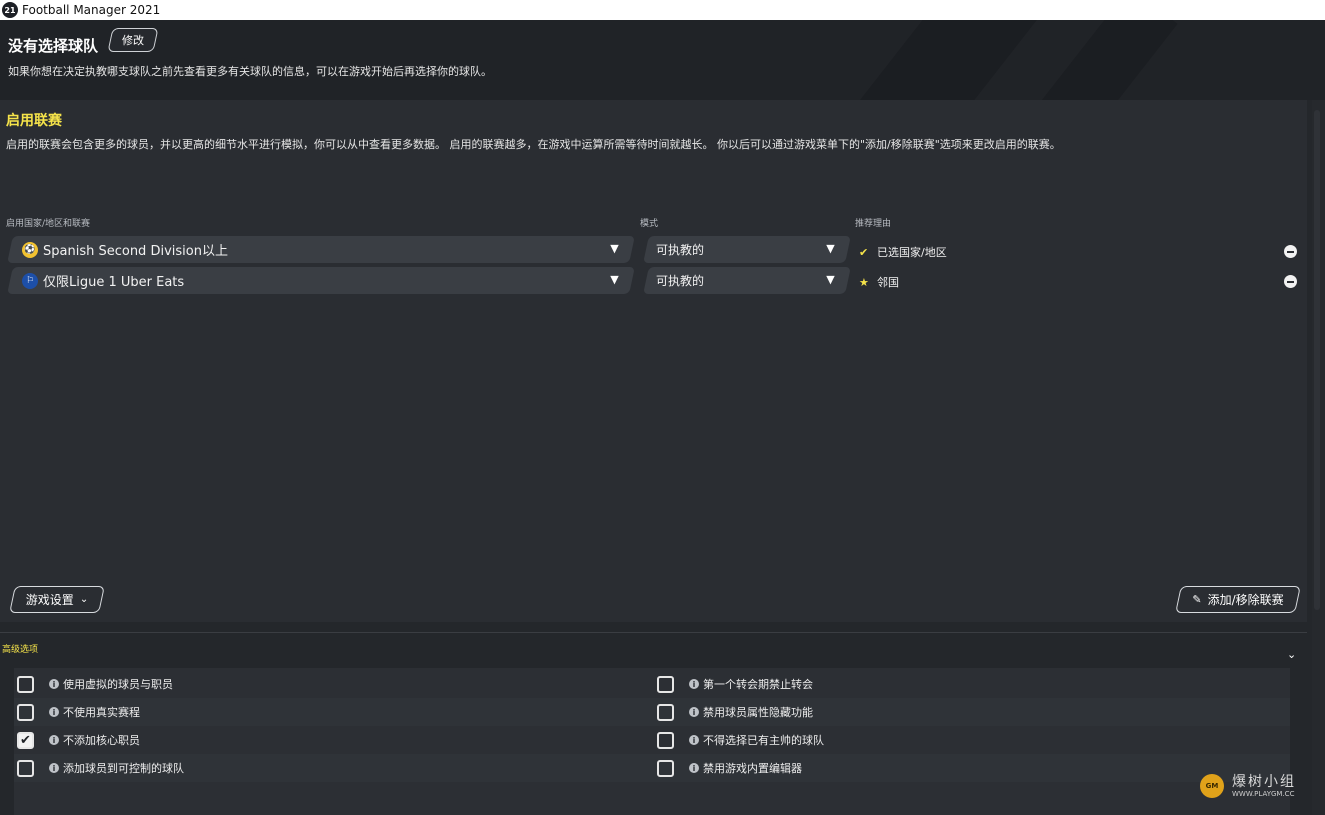  What do you see at coordinates (972, 712) in the screenshot?
I see `option-disable-attribute-masking: i 禁用球员属性隐藏功能` at bounding box center [972, 712].